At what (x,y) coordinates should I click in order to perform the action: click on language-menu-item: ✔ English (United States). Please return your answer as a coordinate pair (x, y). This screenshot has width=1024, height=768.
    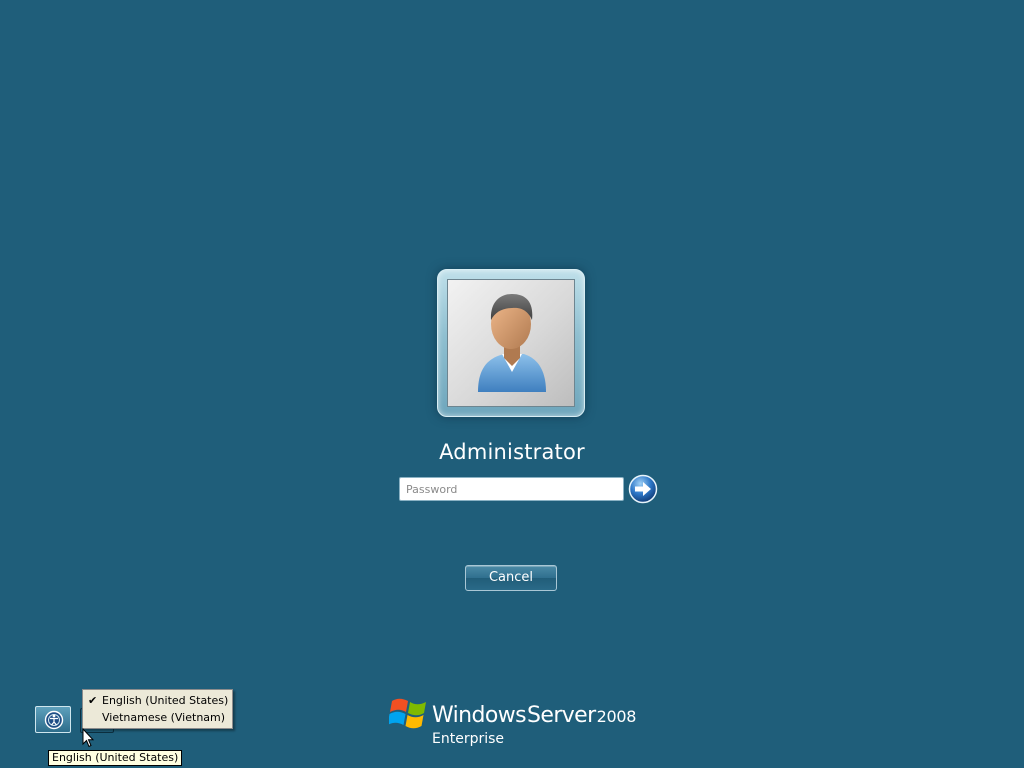
    Looking at the image, I should click on (157, 700).